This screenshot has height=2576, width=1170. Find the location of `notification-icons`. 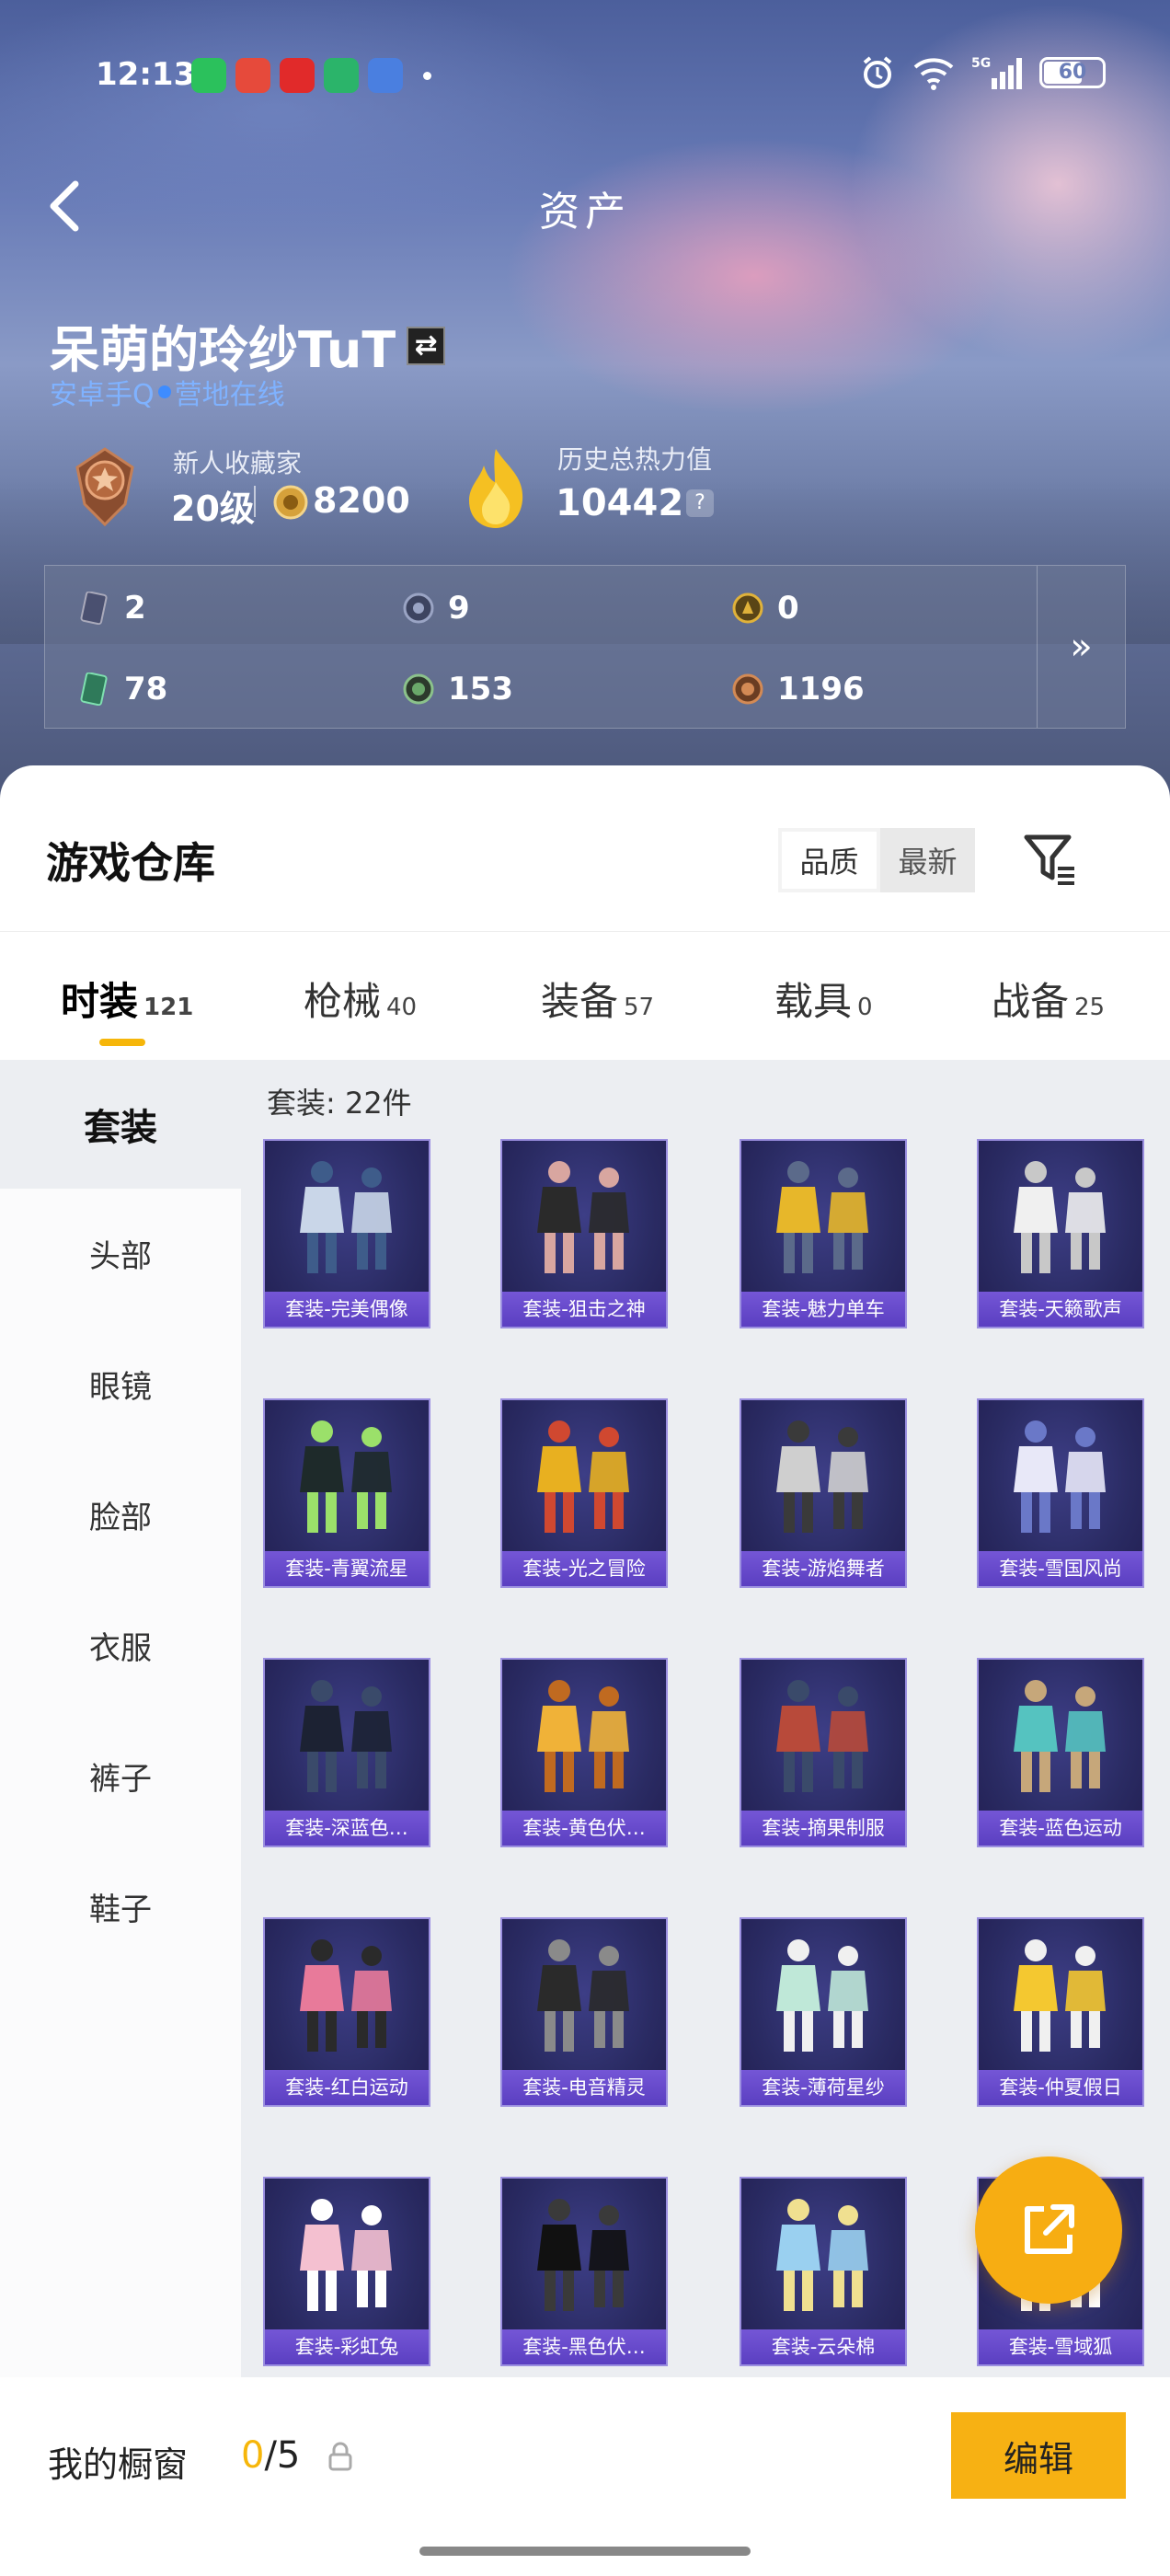

notification-icons is located at coordinates (311, 75).